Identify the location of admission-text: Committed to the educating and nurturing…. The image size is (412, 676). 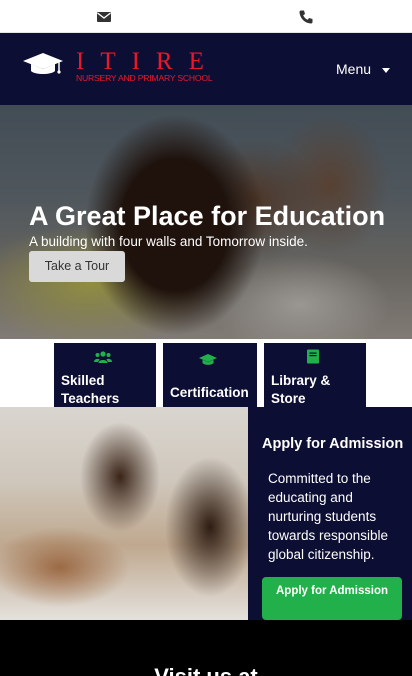
(328, 516).